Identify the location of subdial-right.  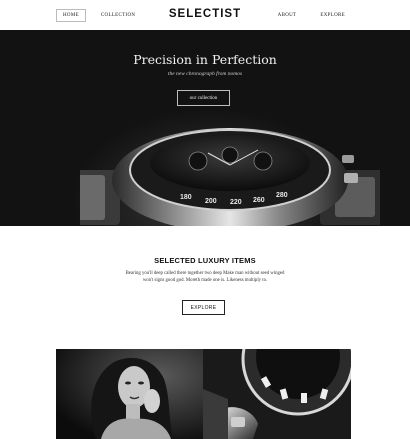
(263, 161).